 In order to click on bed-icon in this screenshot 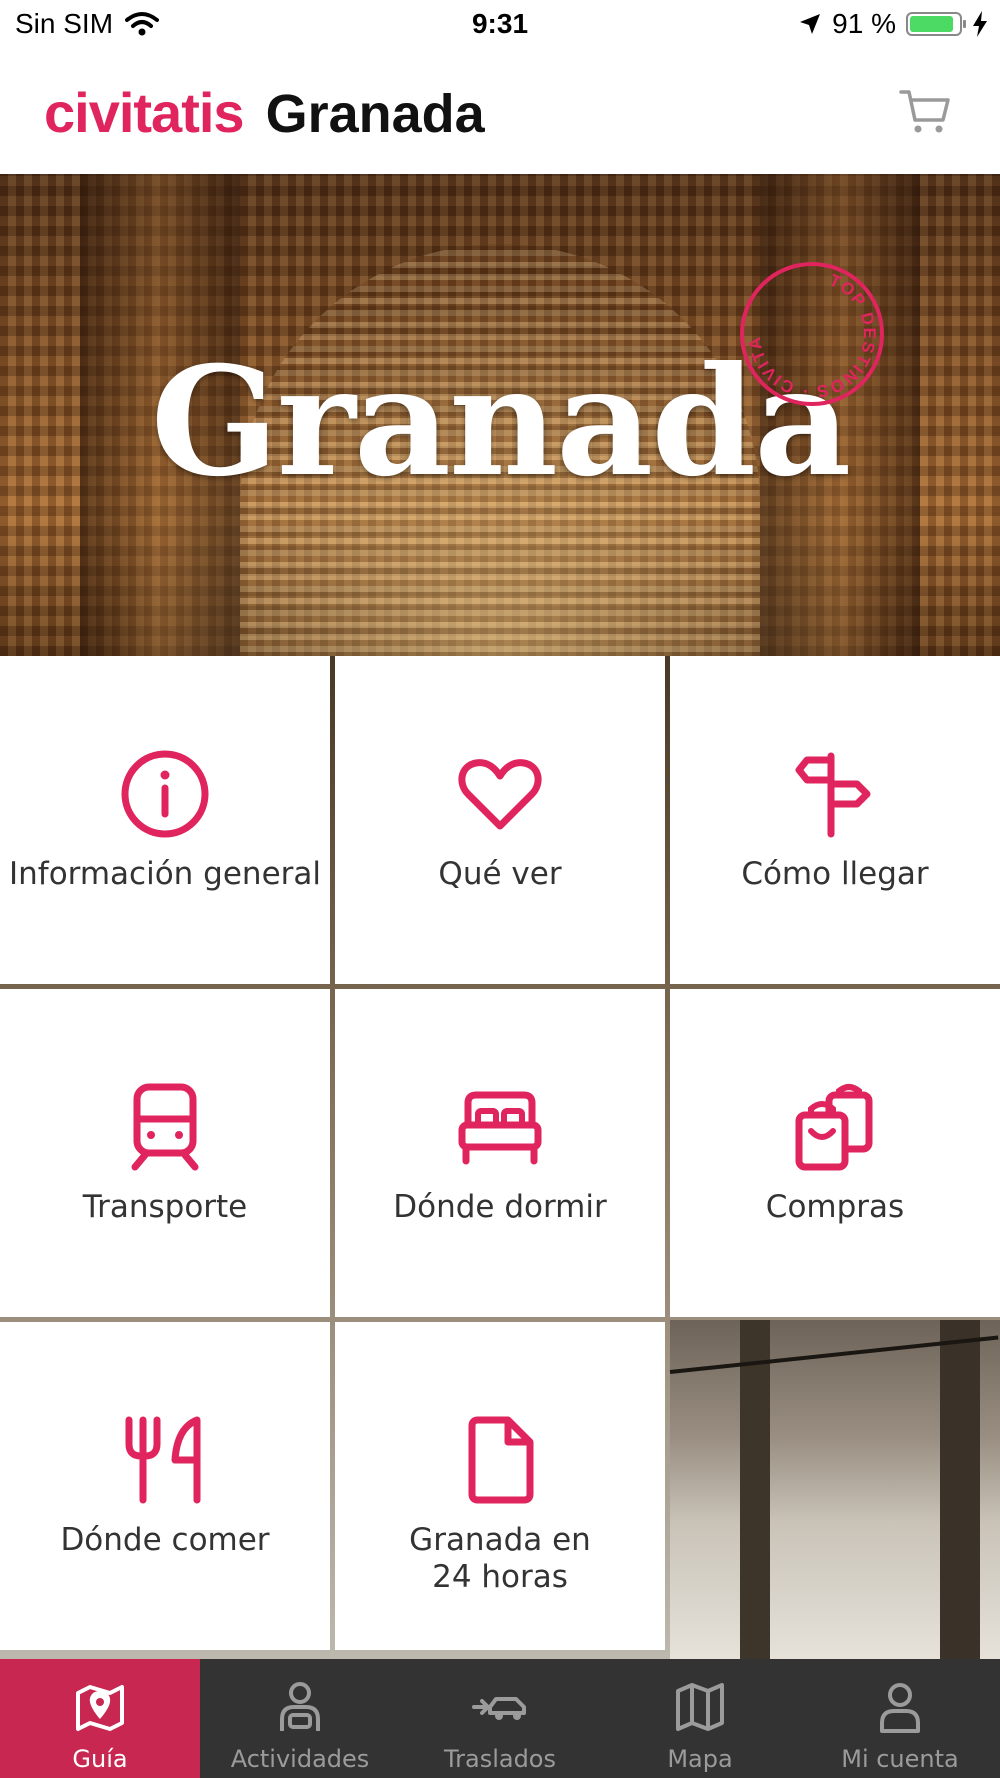, I will do `click(500, 1128)`.